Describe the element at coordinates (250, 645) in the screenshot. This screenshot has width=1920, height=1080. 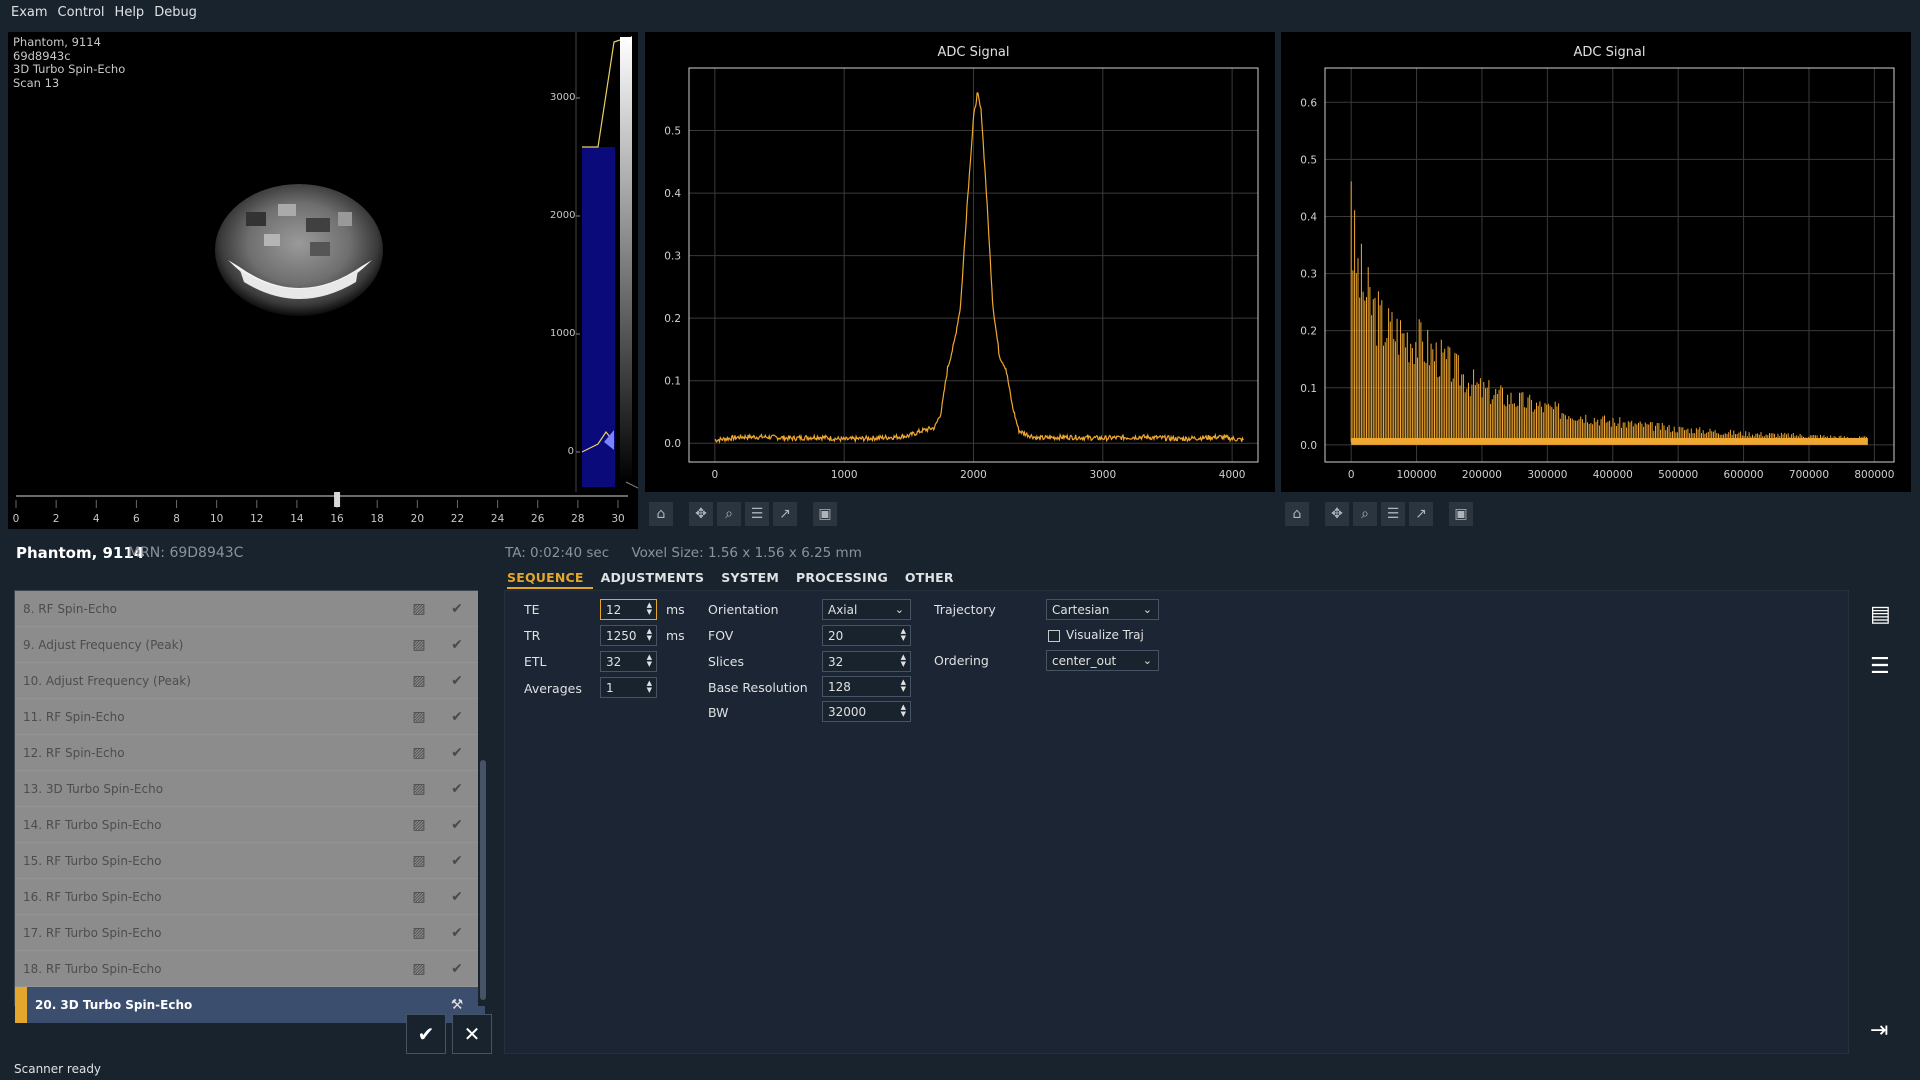
I see `protocol-item: 9. Adjust Frequency (Peak) ▨ ✔` at that location.